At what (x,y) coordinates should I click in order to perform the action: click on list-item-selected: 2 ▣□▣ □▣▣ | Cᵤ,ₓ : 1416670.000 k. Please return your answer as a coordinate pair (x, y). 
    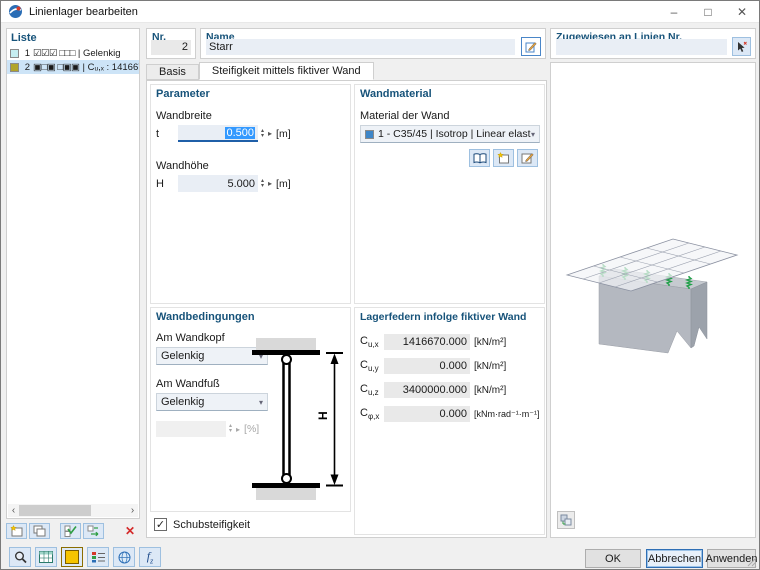
    Looking at the image, I should click on (73, 67).